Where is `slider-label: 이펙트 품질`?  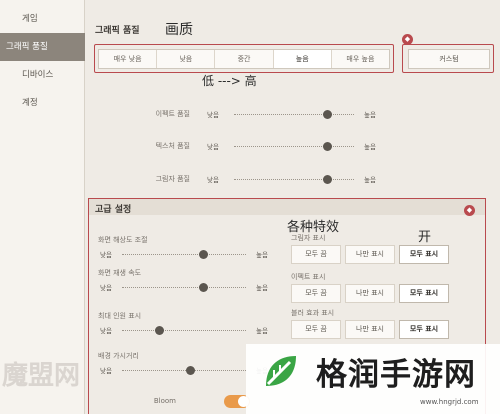 slider-label: 이펙트 품질 is located at coordinates (172, 114).